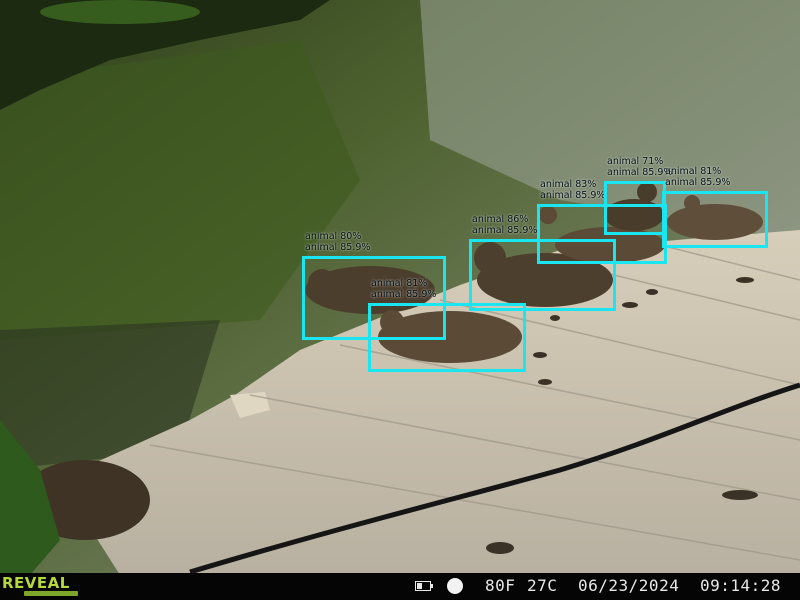 This screenshot has height=600, width=800. I want to click on battery-icon, so click(424, 586).